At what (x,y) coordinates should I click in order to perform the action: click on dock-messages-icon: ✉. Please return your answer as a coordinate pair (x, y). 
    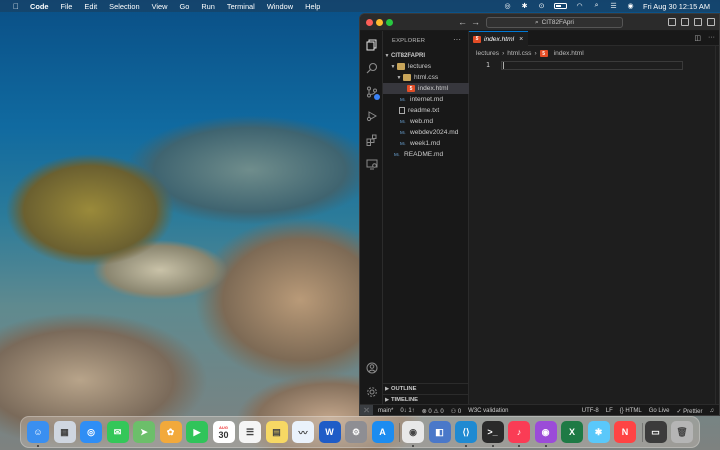
    Looking at the image, I should click on (117, 432).